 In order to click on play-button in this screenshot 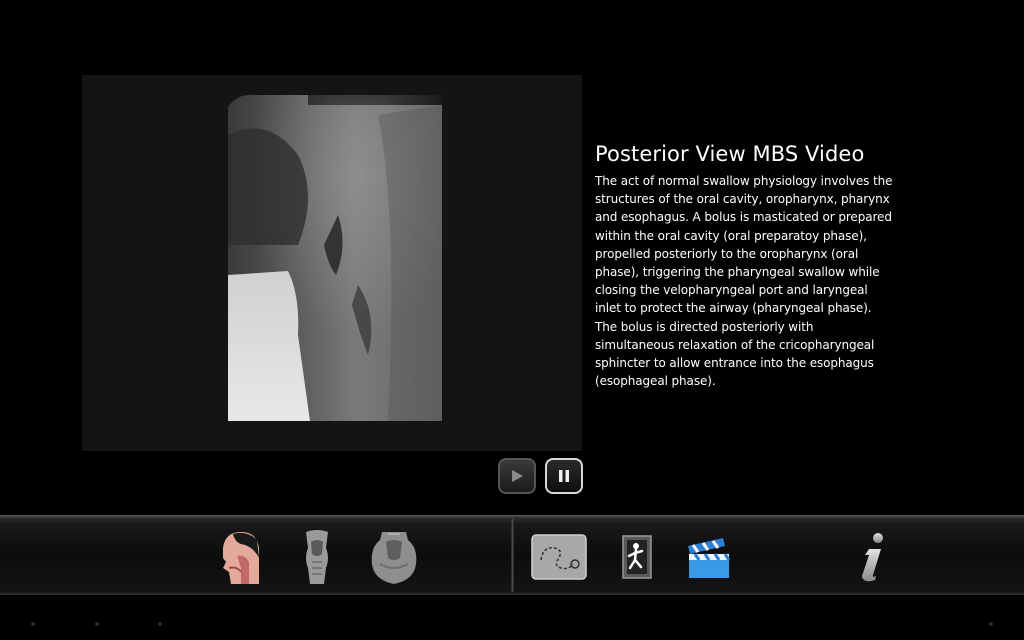, I will do `click(517, 476)`.